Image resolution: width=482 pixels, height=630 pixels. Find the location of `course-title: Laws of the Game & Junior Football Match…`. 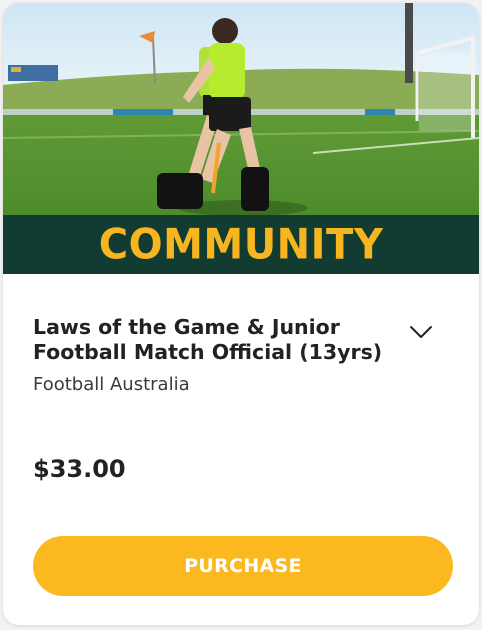

course-title: Laws of the Game & Junior Football Match… is located at coordinates (208, 340).